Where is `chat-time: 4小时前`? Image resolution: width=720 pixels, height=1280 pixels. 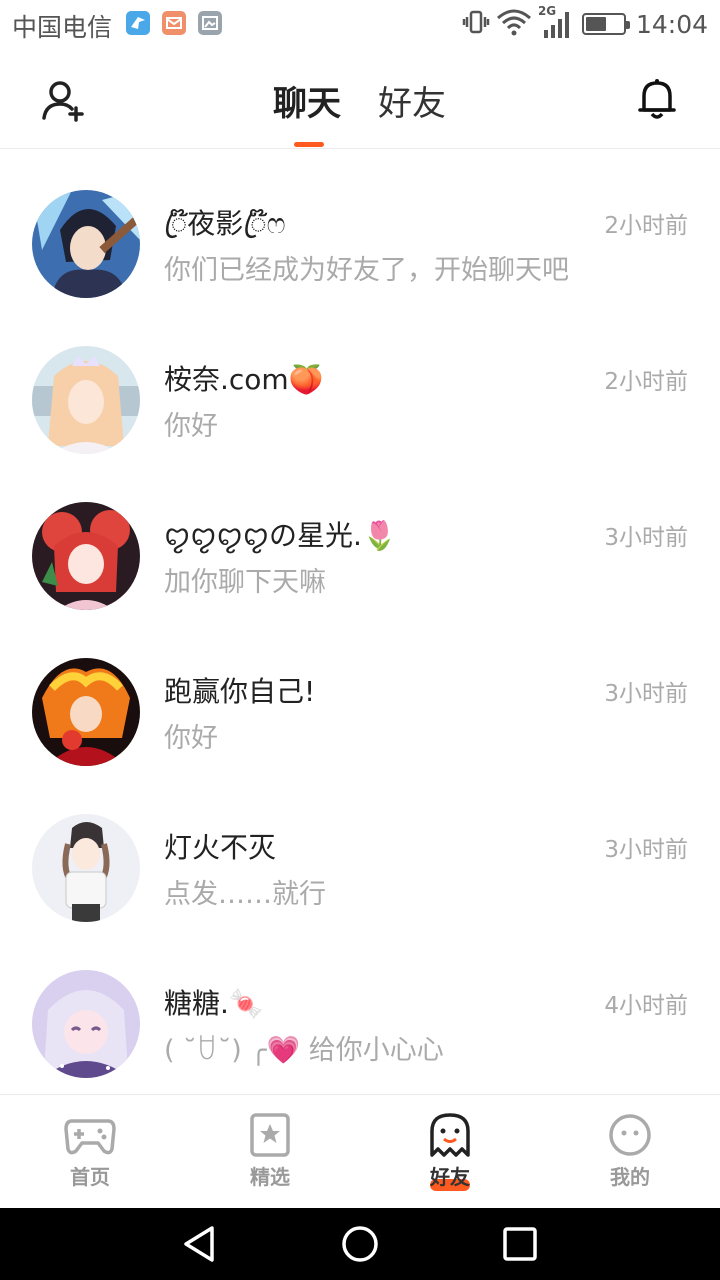 chat-time: 4小时前 is located at coordinates (646, 1006).